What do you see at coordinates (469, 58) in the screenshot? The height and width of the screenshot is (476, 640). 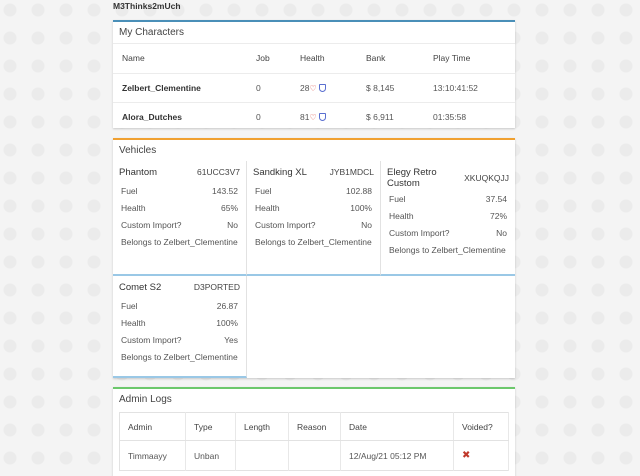 I see `col-playtime: Play Time` at bounding box center [469, 58].